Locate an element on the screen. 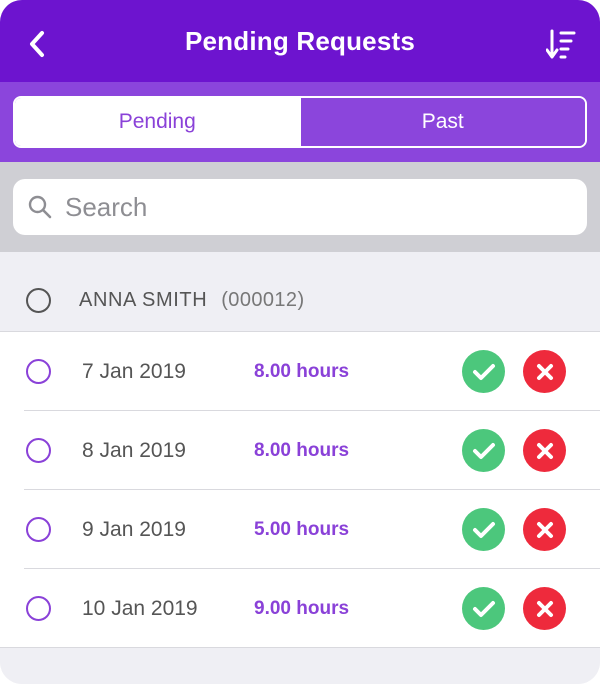  select-all-checkbox is located at coordinates (38, 300).